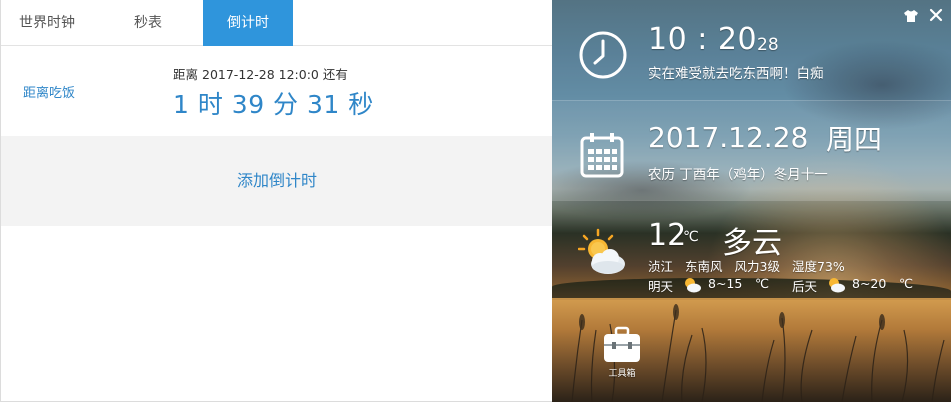  I want to click on clock-seconds: 28, so click(768, 45).